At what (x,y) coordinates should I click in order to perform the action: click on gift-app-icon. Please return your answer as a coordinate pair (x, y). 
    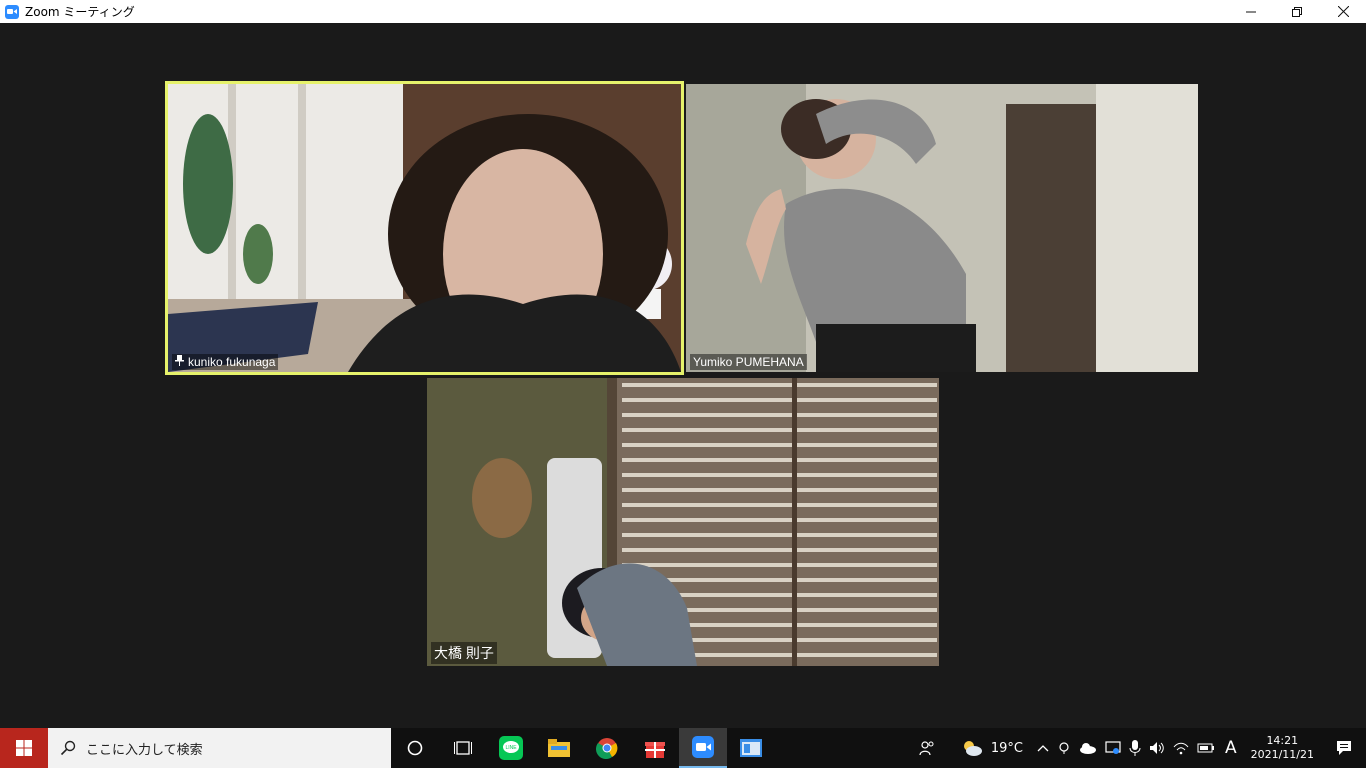
    Looking at the image, I should click on (655, 748).